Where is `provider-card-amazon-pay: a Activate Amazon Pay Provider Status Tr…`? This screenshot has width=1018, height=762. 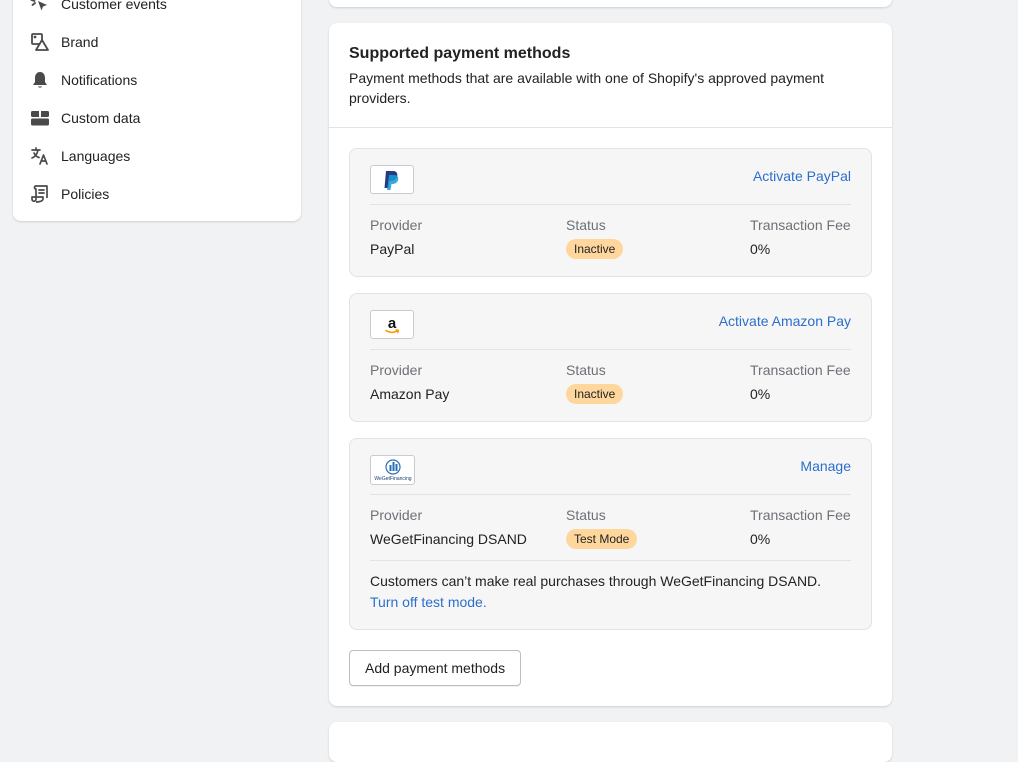
provider-card-amazon-pay: a Activate Amazon Pay Provider Status Tr… is located at coordinates (610, 357).